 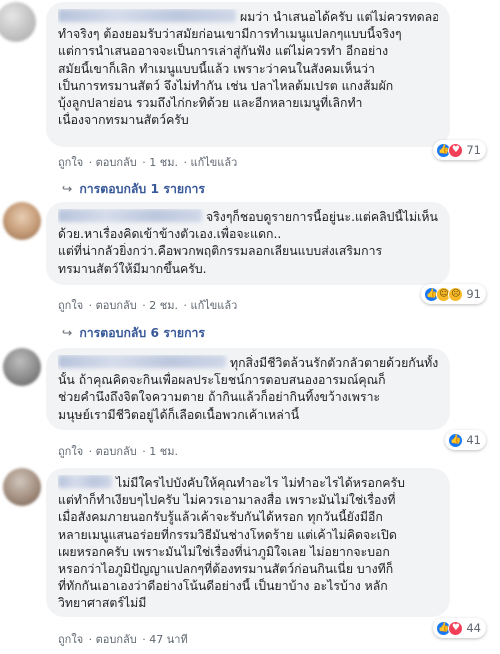 I want to click on comment-line: ทรมานสัตว์ให้มีมากขึ้นครับ., so click(x=132, y=268).